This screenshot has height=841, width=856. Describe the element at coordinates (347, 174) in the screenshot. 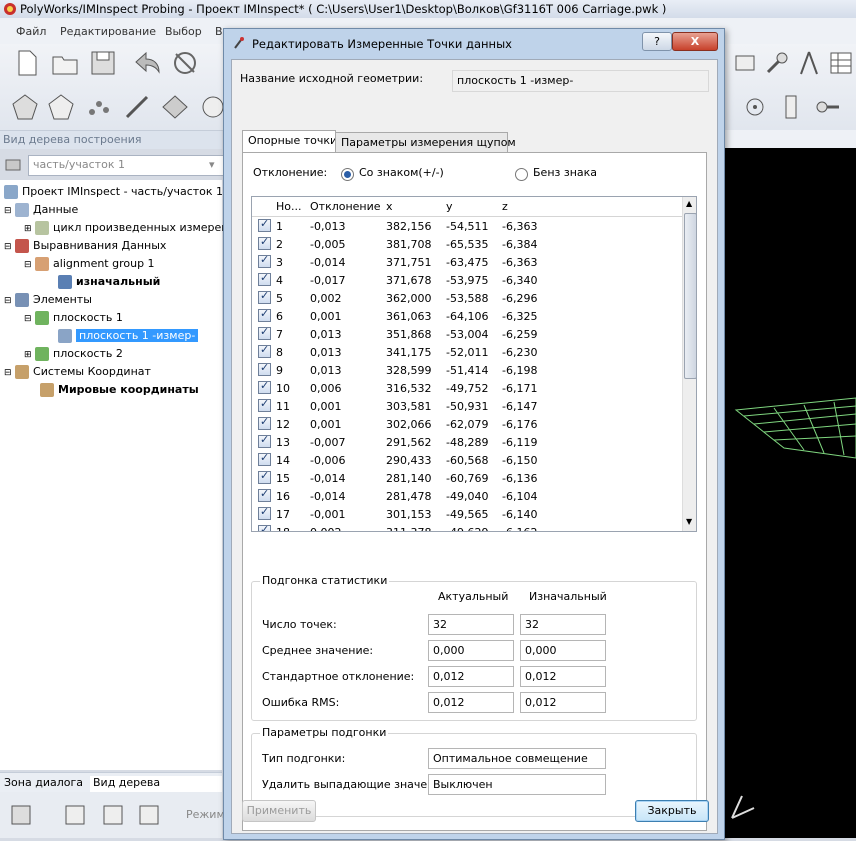

I see `radio-signed` at that location.